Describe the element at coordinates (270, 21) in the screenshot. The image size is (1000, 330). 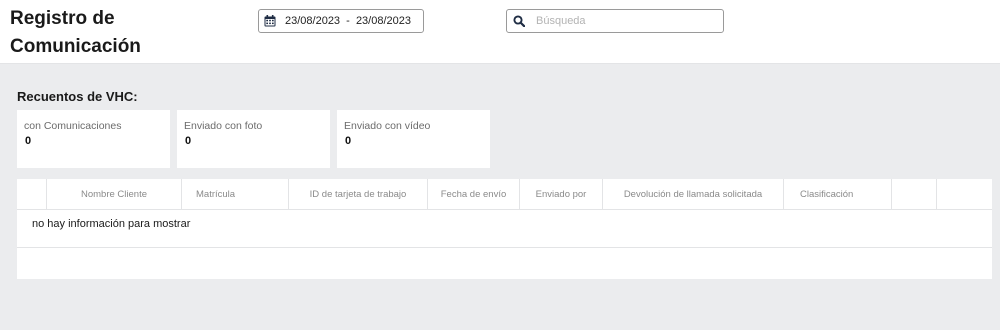
I see `calendar-icon` at that location.